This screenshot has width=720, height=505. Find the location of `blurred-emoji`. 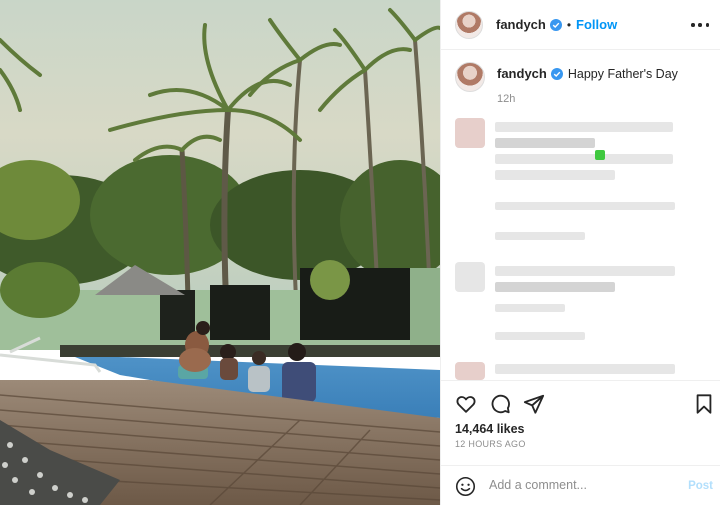

blurred-emoji is located at coordinates (600, 155).